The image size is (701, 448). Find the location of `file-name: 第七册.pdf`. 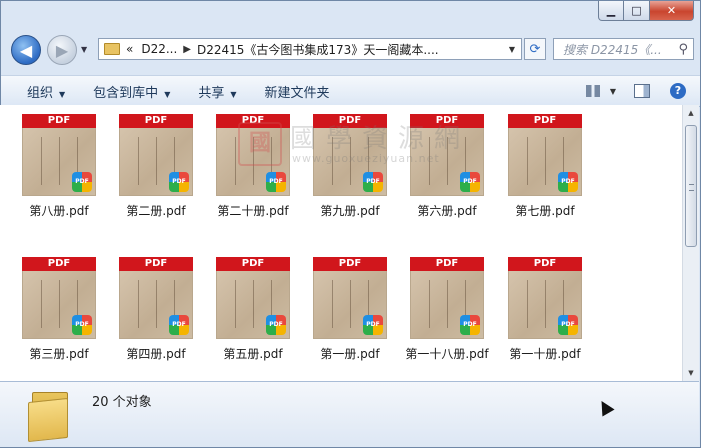

file-name: 第七册.pdf is located at coordinates (545, 211).